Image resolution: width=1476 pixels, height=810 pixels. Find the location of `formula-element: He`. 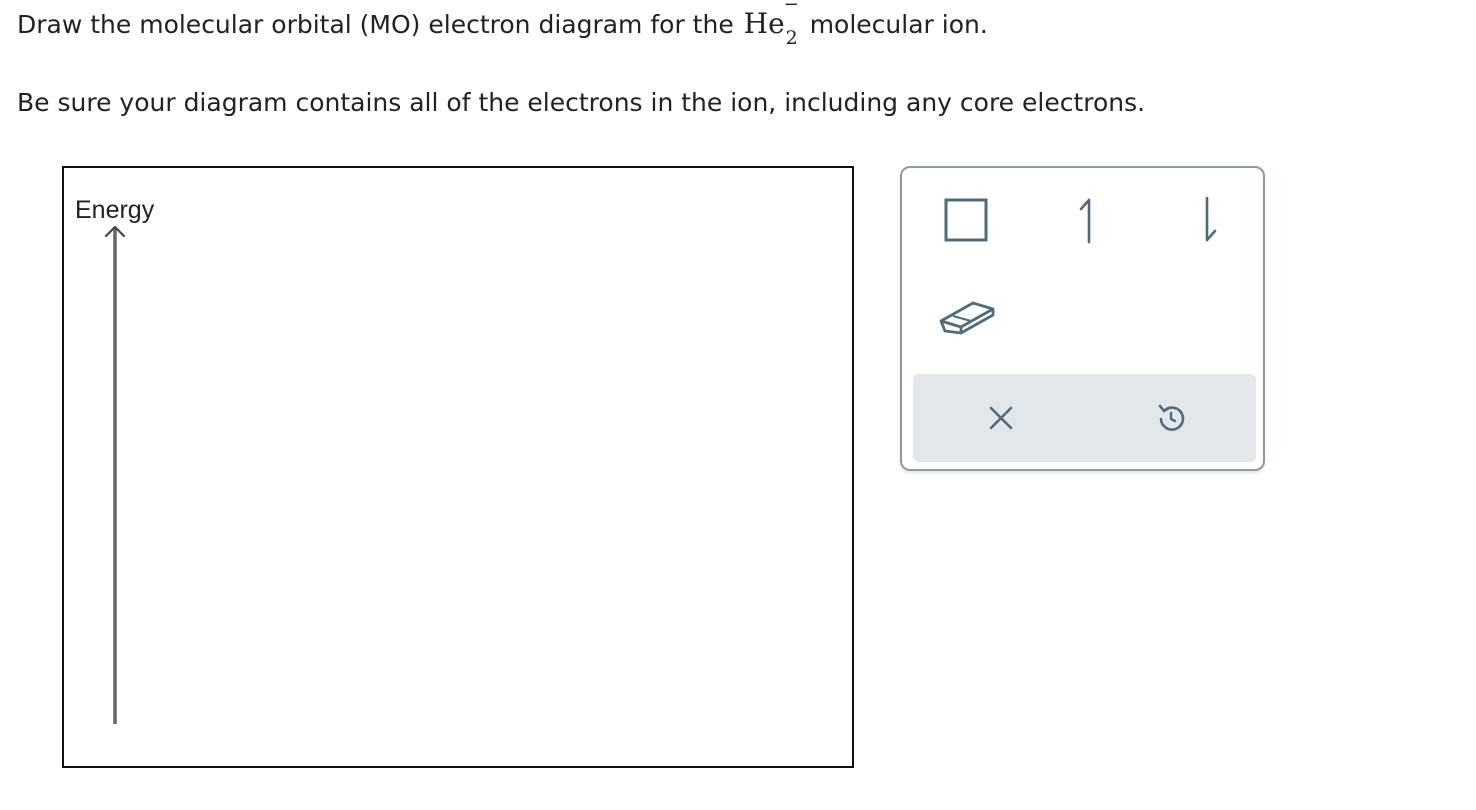

formula-element: He is located at coordinates (764, 23).